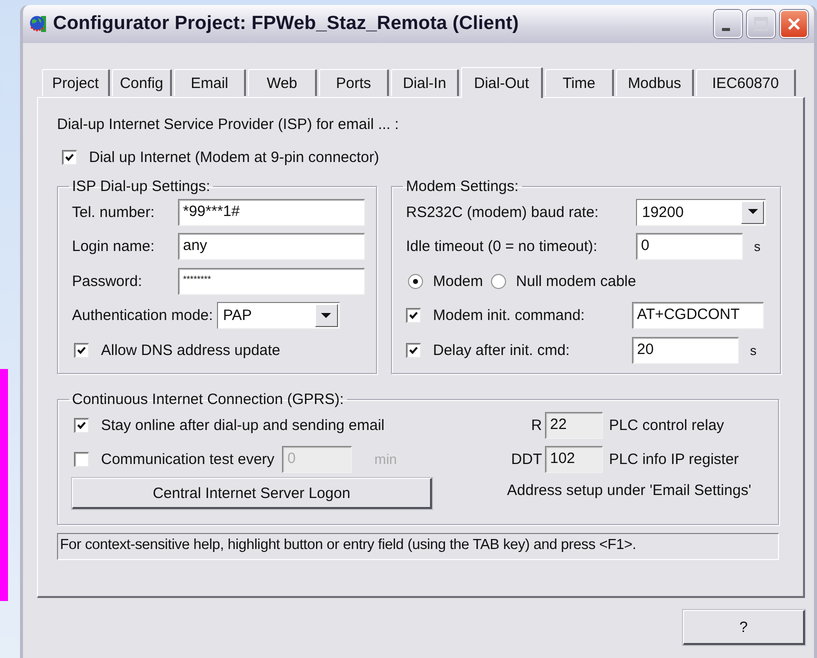  Describe the element at coordinates (509, 315) in the screenshot. I see `checkbox-label: Modem init. command:` at that location.